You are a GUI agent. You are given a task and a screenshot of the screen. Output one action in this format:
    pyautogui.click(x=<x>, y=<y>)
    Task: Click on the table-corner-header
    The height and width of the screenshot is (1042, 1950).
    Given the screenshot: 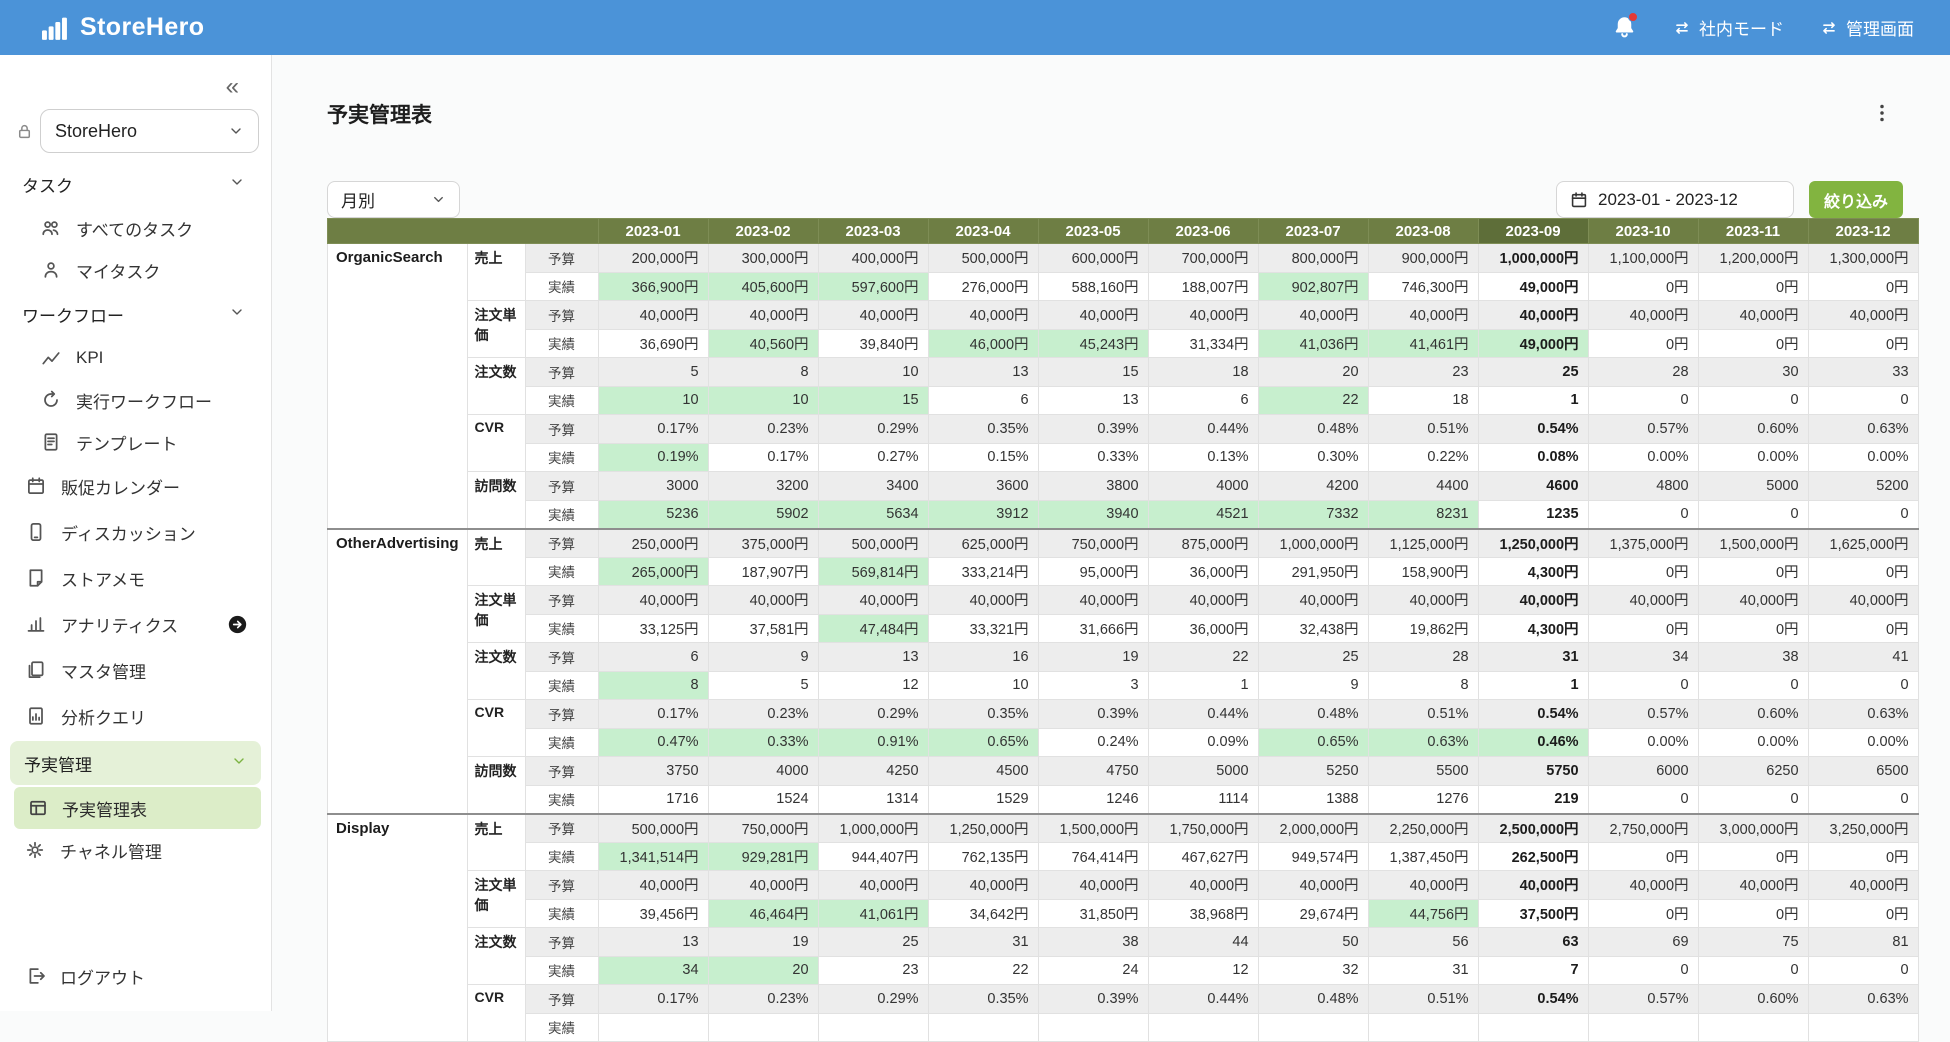 What is the action you would take?
    pyautogui.click(x=463, y=231)
    